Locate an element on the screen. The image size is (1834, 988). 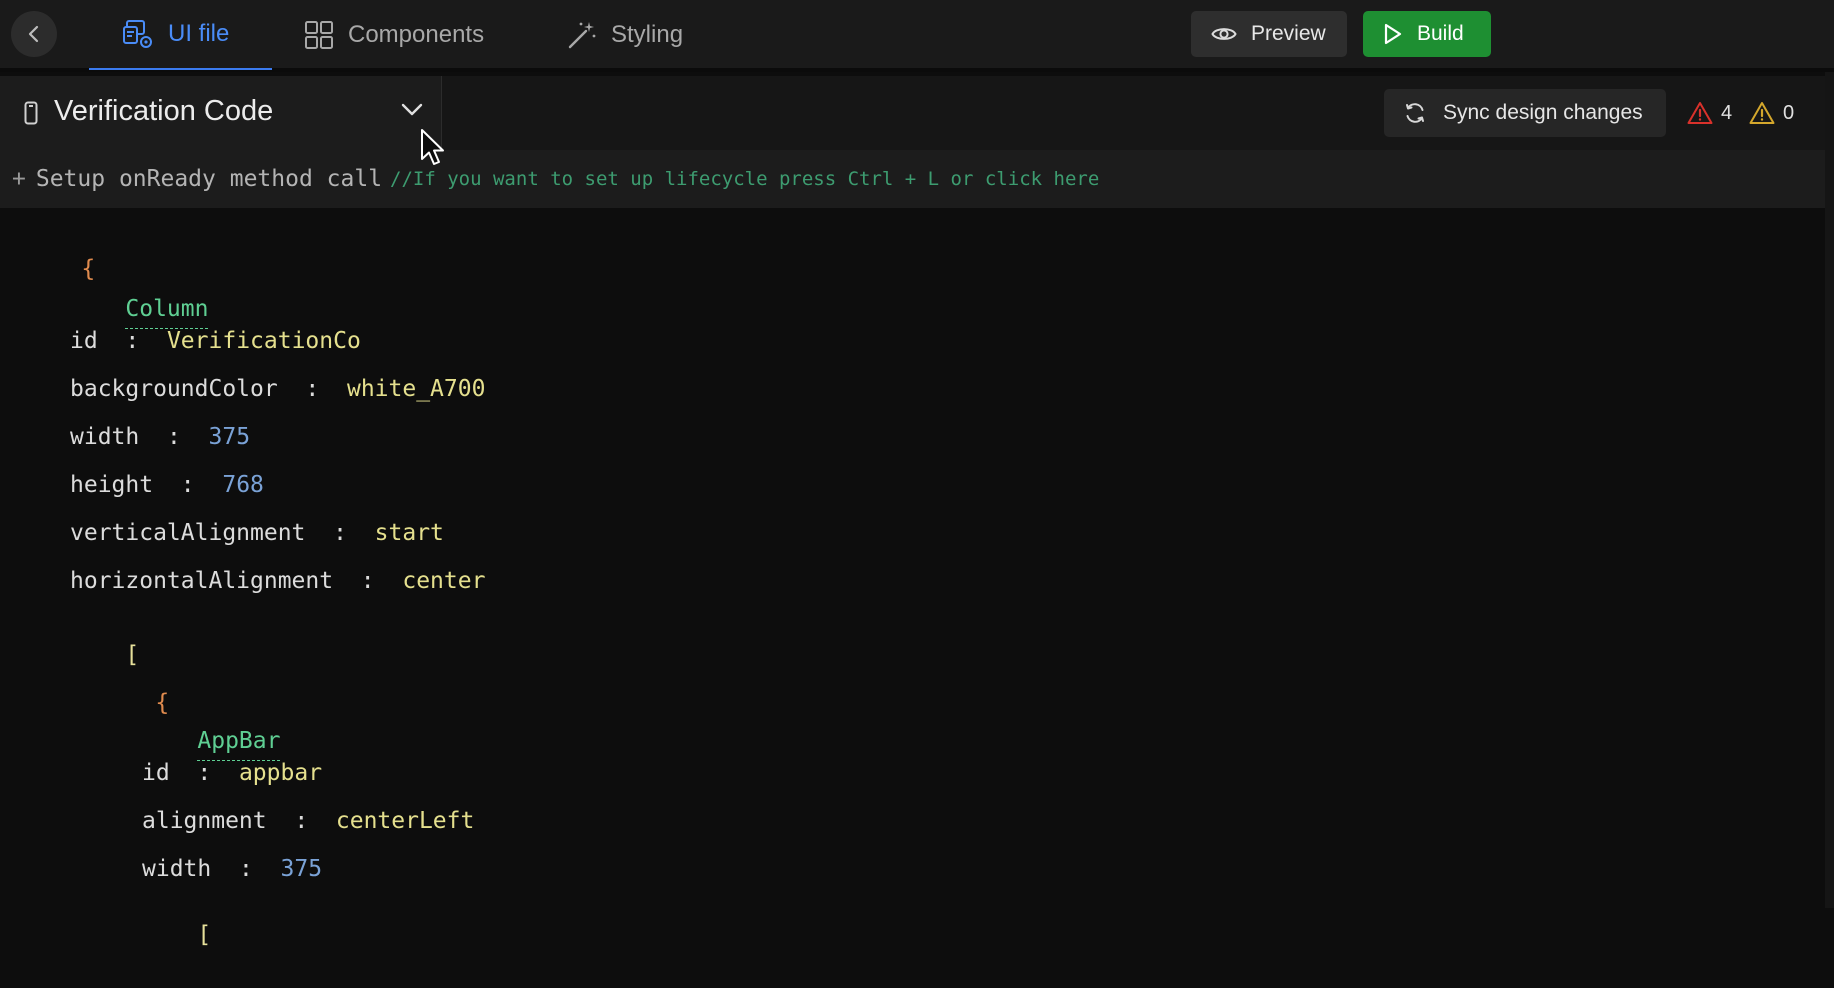
prop-value: VerificationCo is located at coordinates (264, 341).